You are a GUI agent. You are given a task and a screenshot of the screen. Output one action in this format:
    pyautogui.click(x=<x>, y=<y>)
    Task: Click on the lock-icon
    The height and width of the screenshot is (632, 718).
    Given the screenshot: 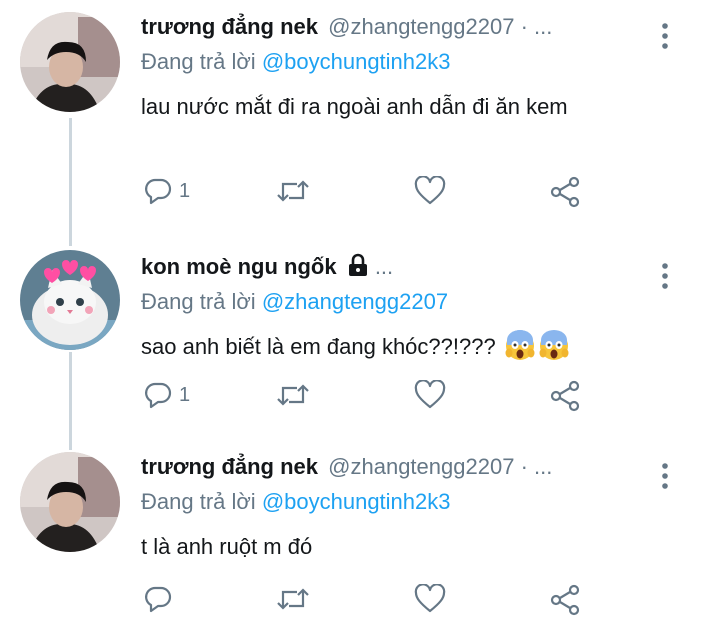 What is the action you would take?
    pyautogui.click(x=357, y=264)
    